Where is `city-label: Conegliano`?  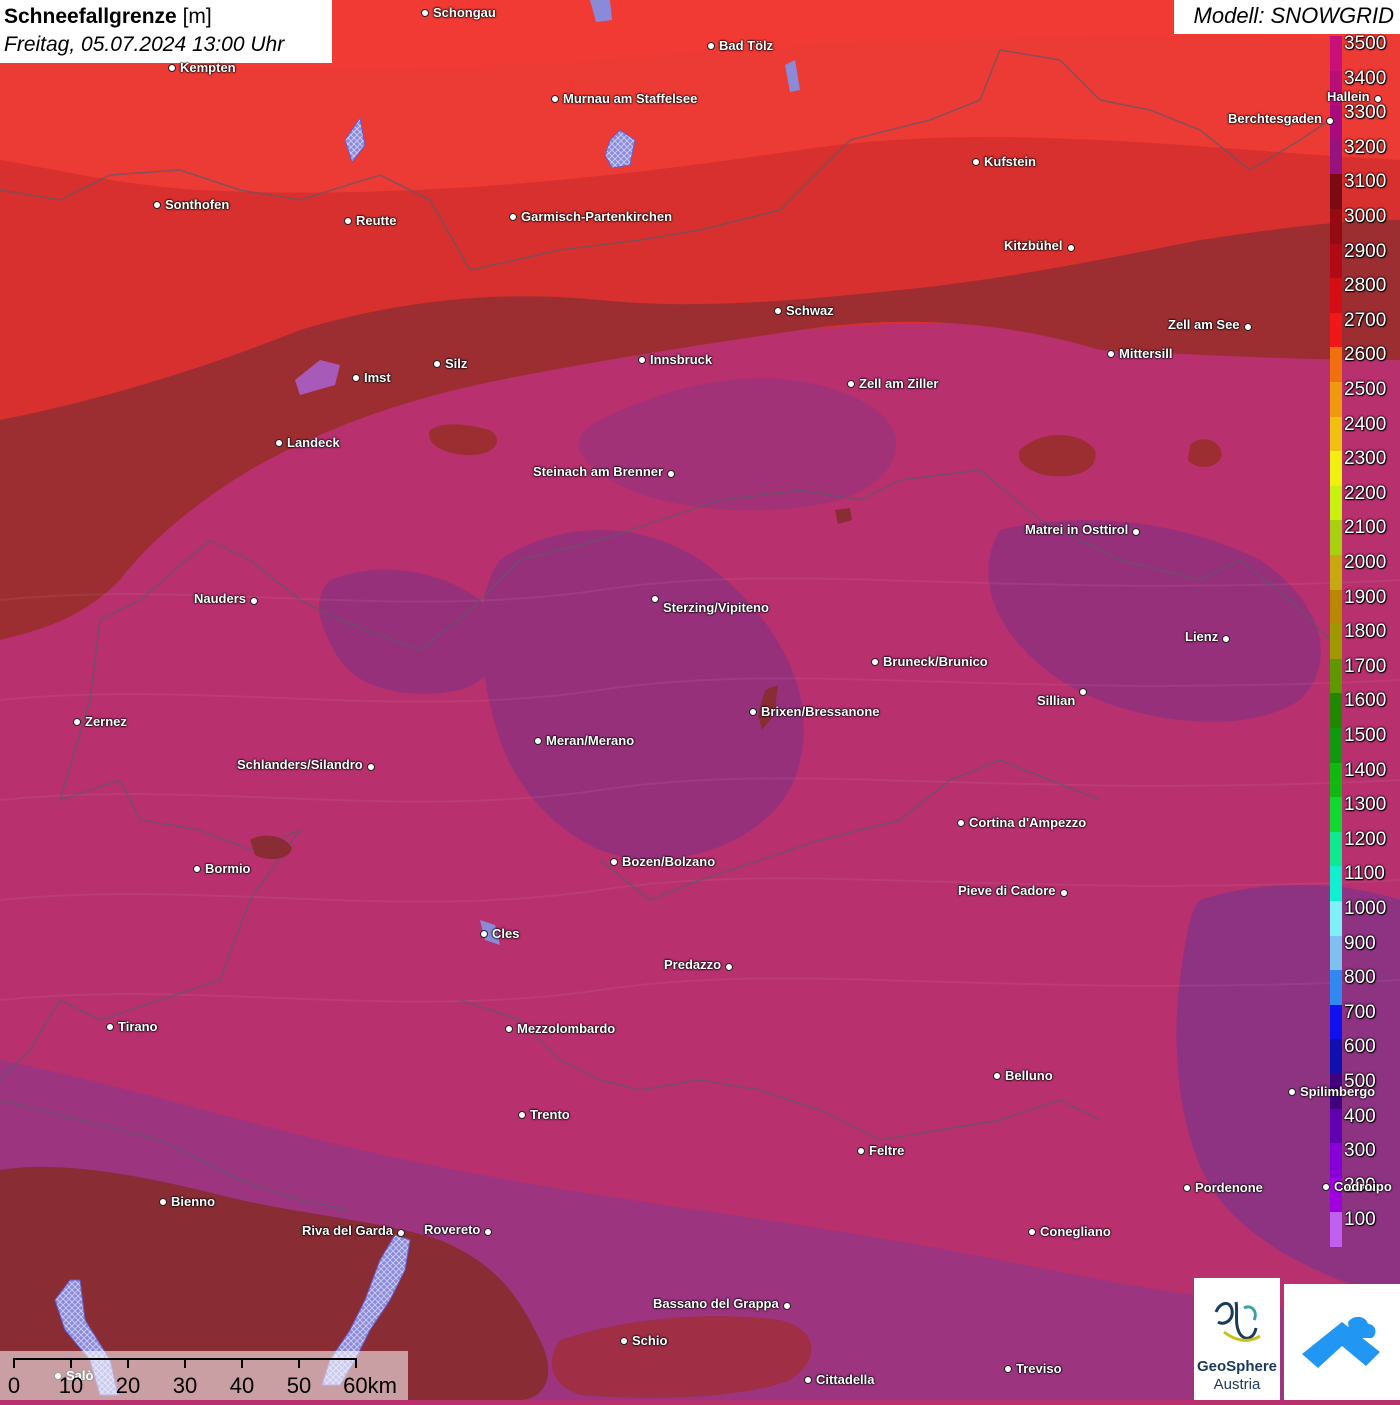 city-label: Conegliano is located at coordinates (1075, 1231).